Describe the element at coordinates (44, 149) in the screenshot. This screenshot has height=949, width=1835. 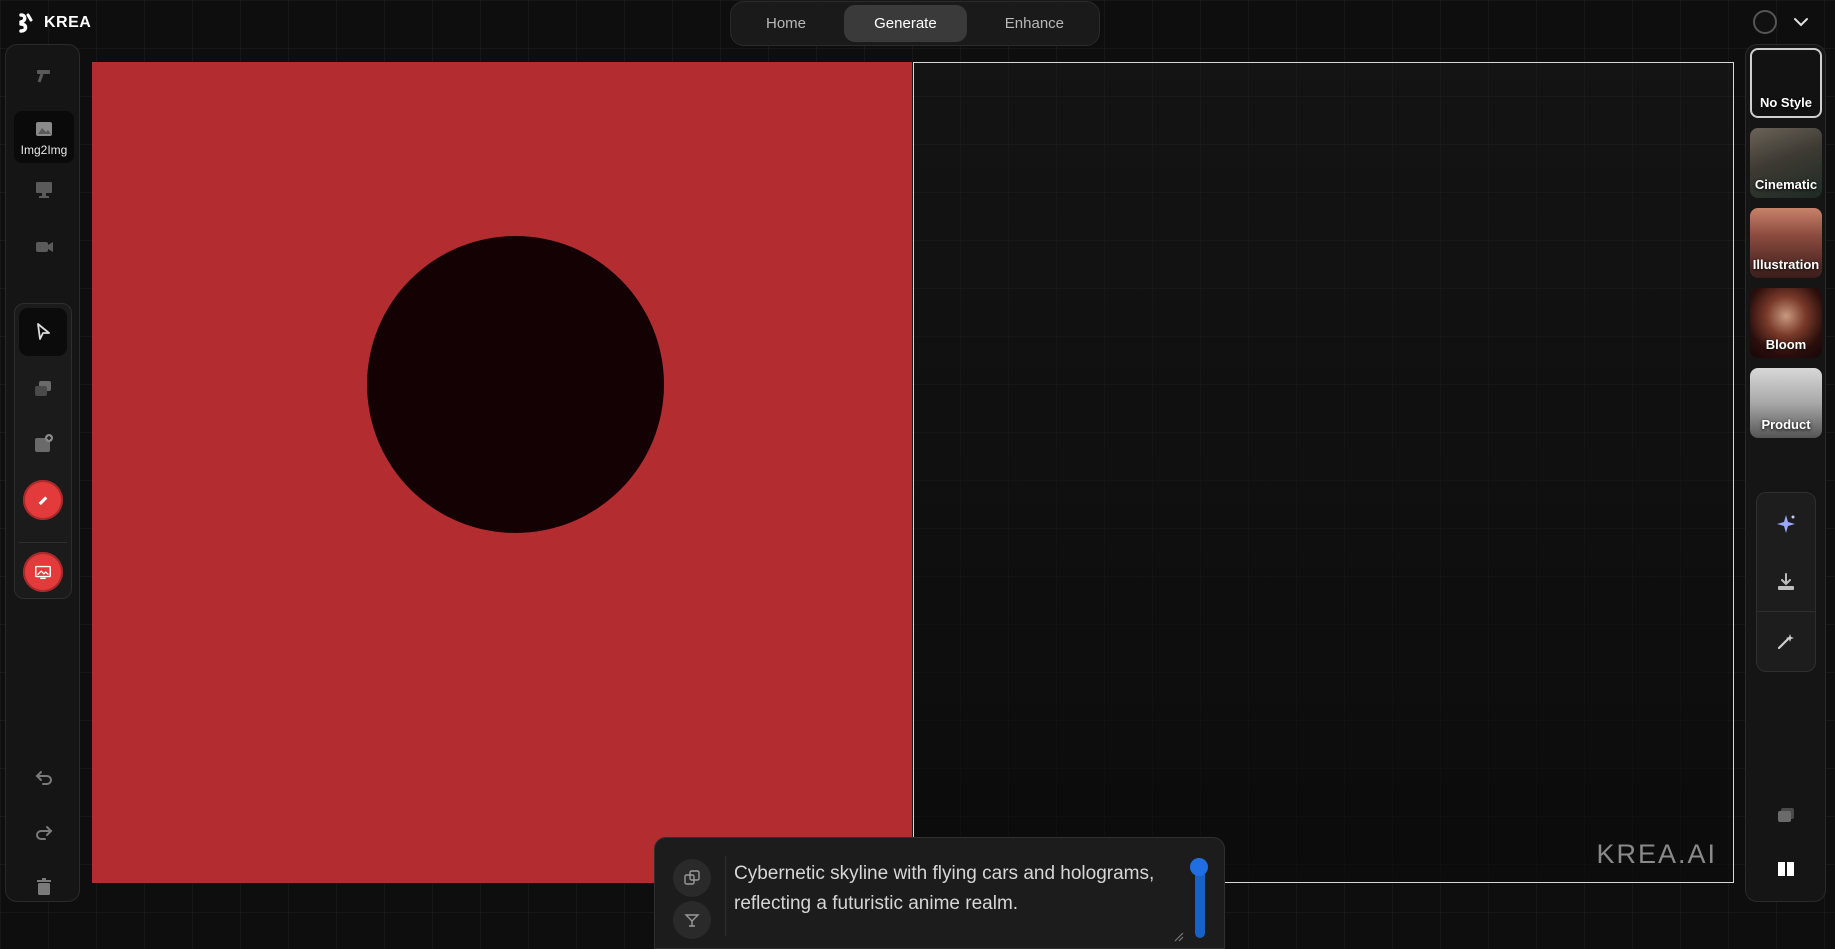
I see `mode-img2img-label: Img2Img` at that location.